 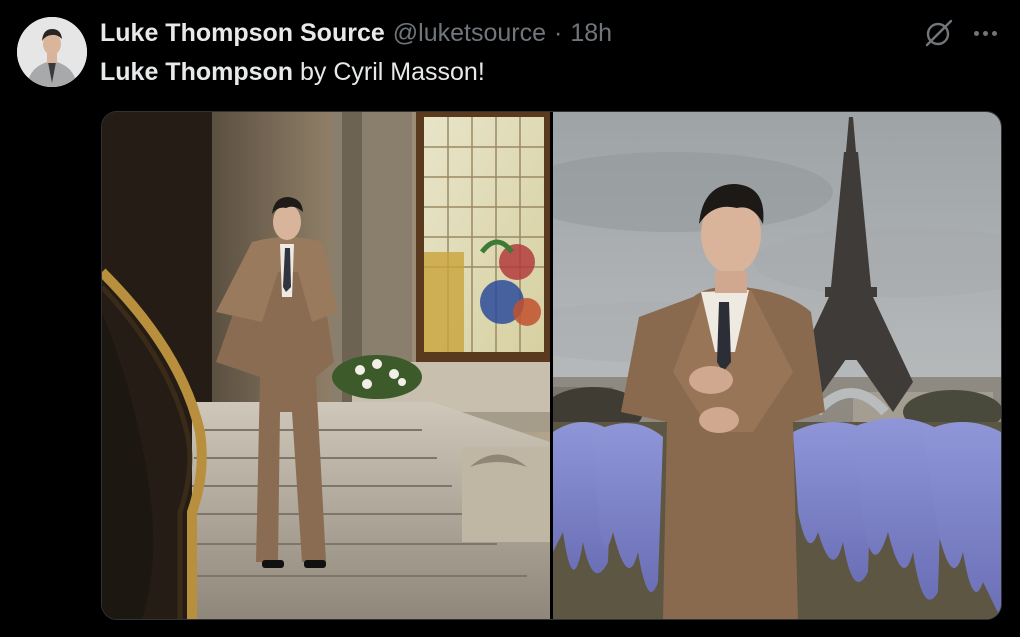 I want to click on author-handle: @luketsource, so click(x=469, y=33).